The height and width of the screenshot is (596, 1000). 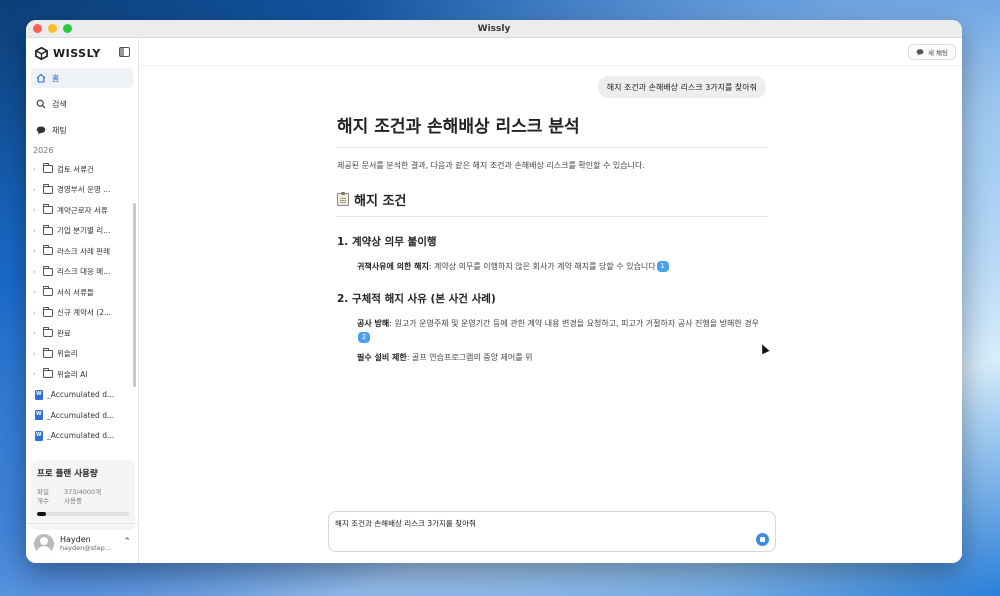 I want to click on close-window-button, so click(x=37, y=28).